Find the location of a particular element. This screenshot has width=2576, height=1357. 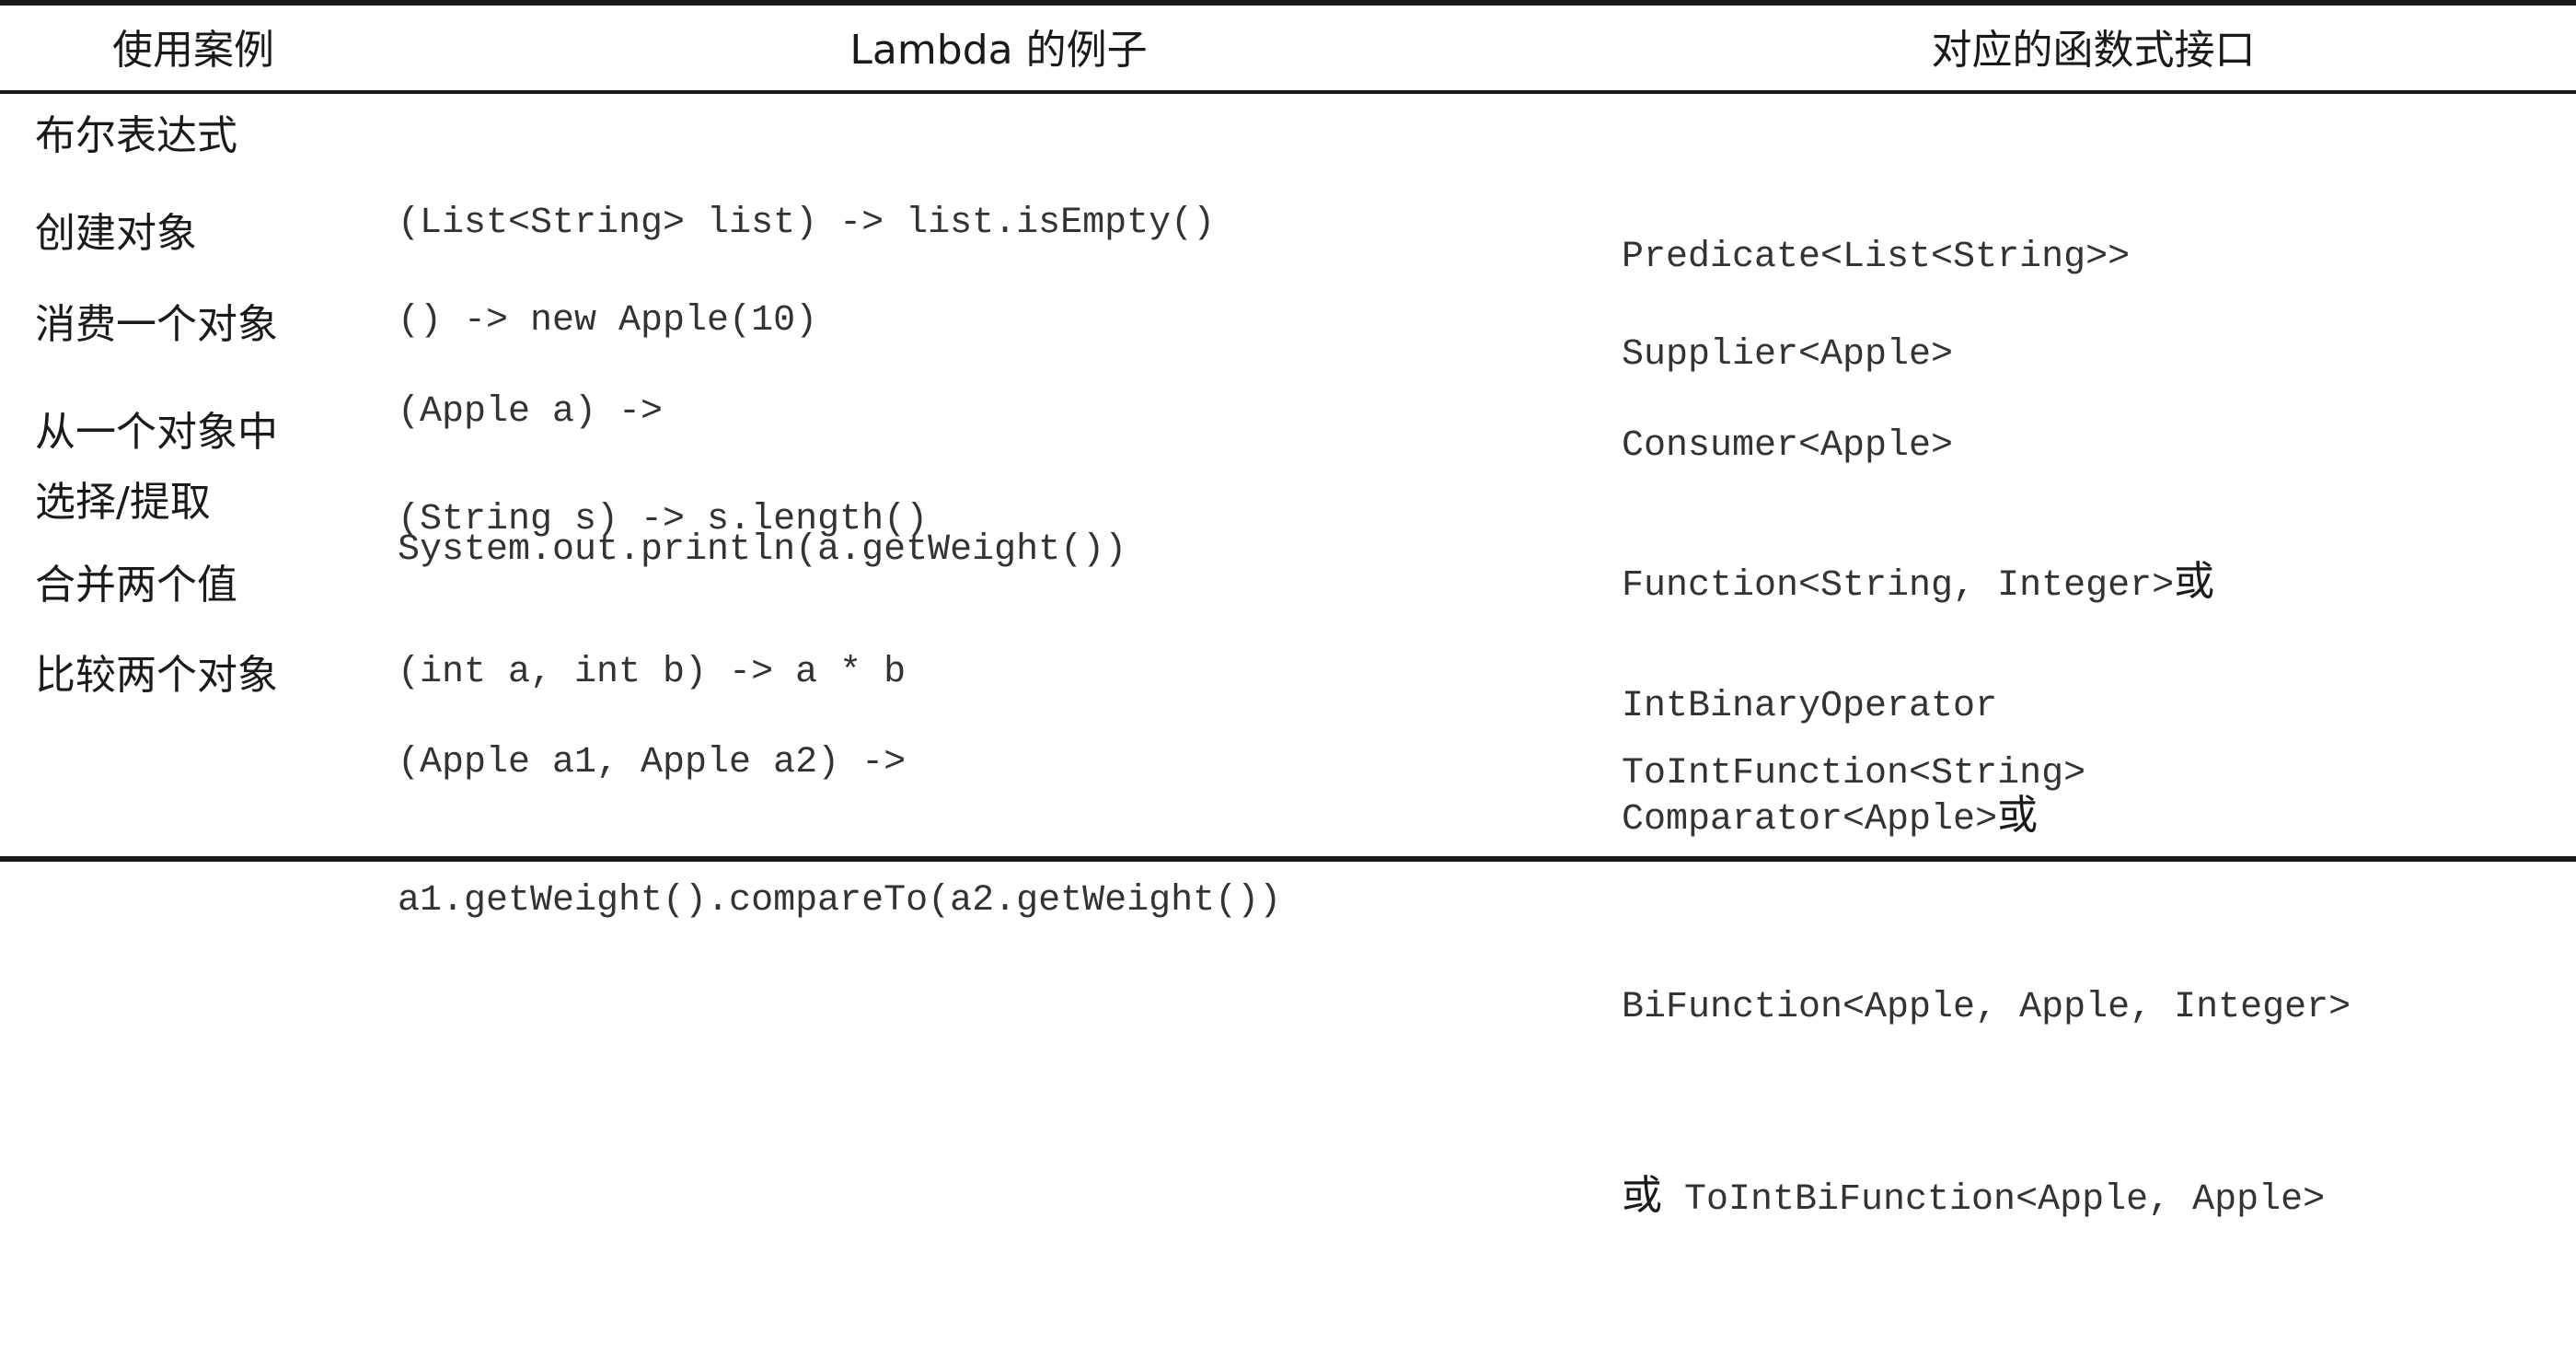

lambda-example-line: a1.getWeight().compareTo(a2.getWeight()) is located at coordinates (840, 901).